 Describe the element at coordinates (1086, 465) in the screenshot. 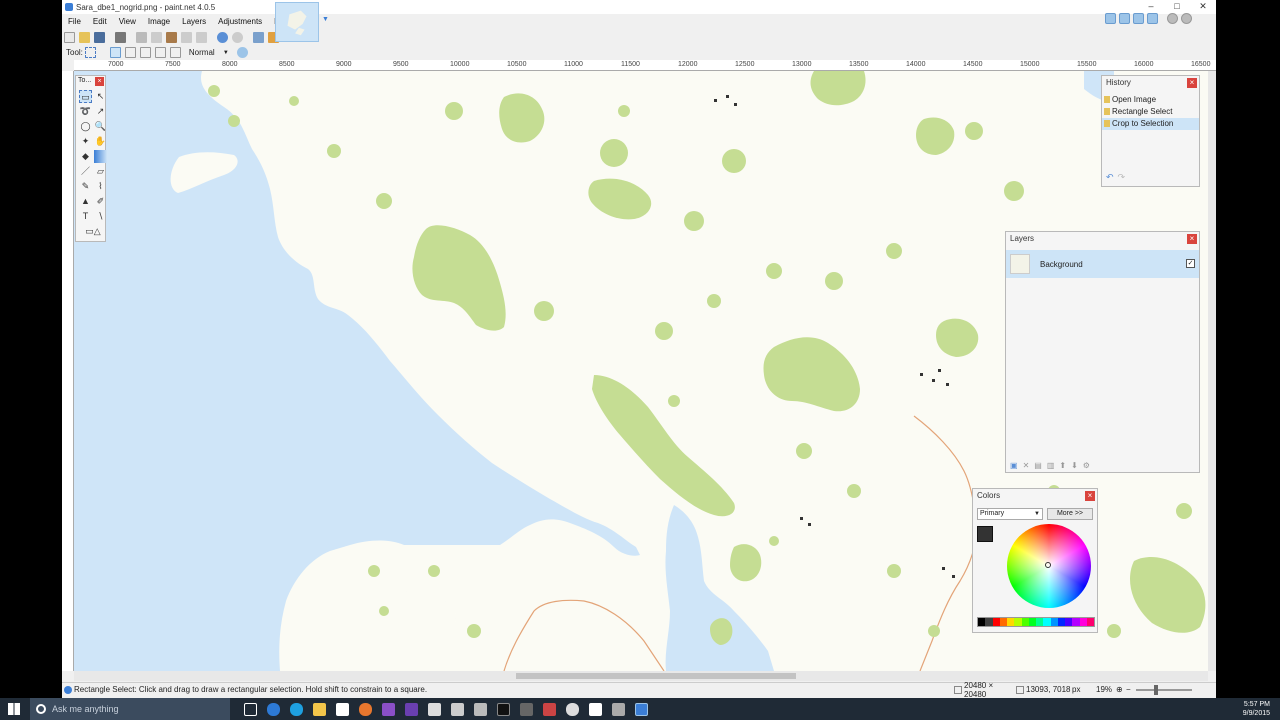

I see `layer-properties-icon: ⚙` at that location.